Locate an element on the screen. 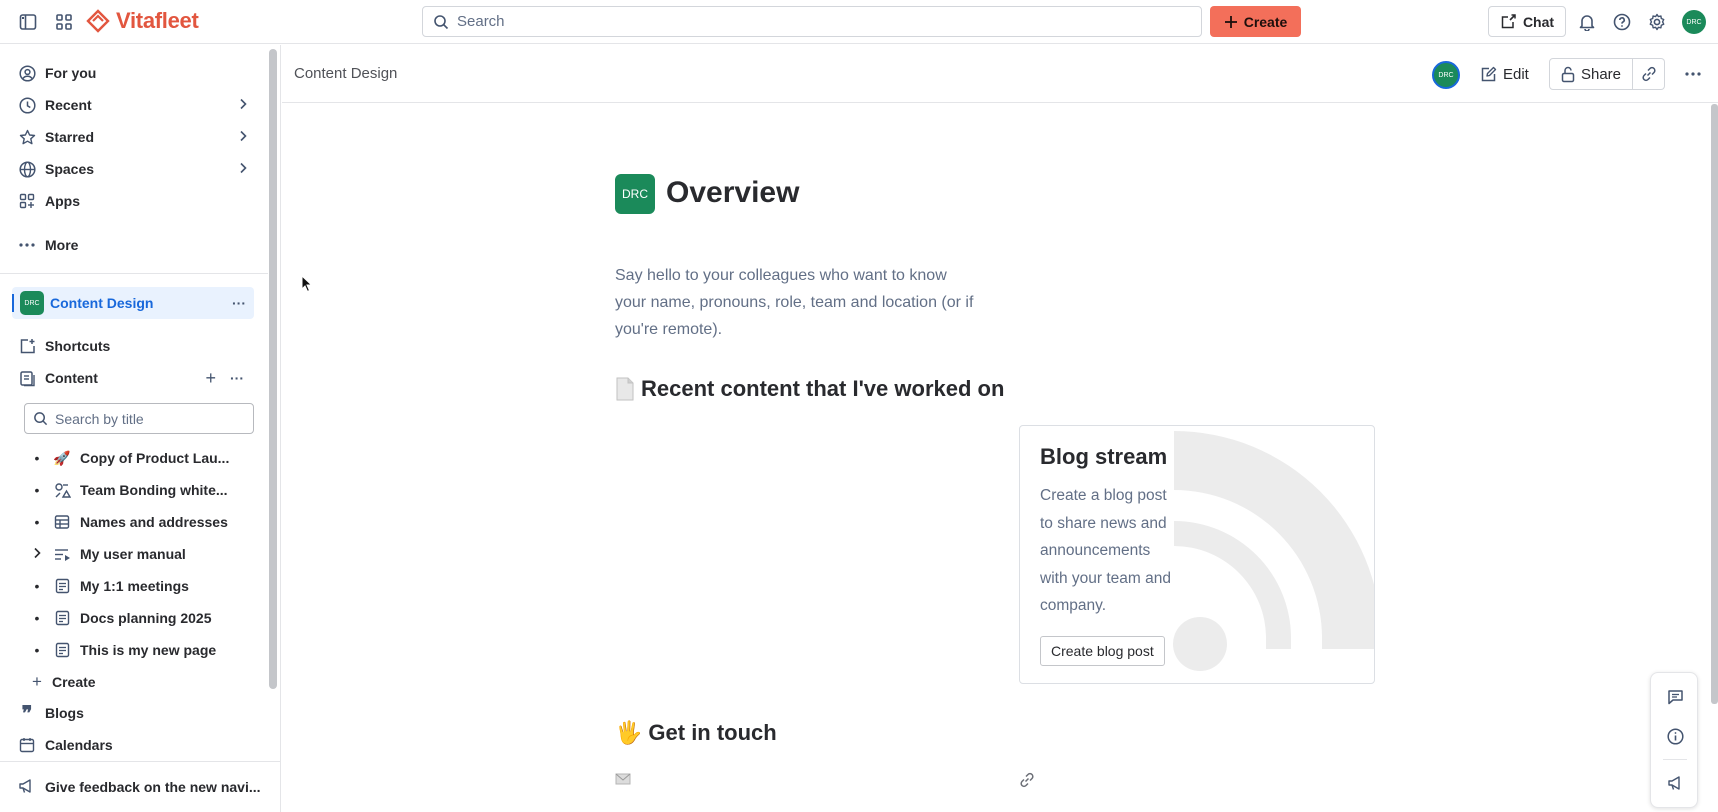 The image size is (1718, 812). content-scrollbar is located at coordinates (1714, 404).